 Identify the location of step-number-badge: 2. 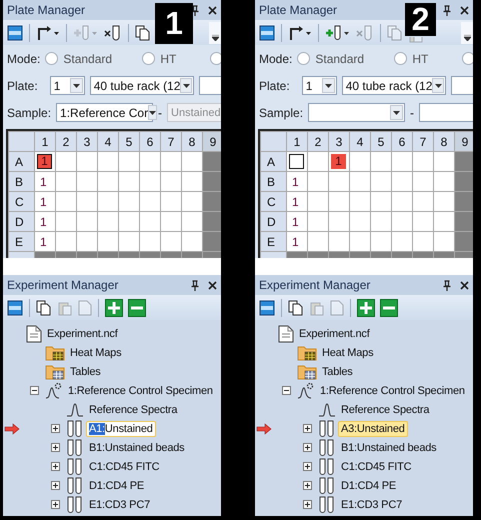
(420, 19).